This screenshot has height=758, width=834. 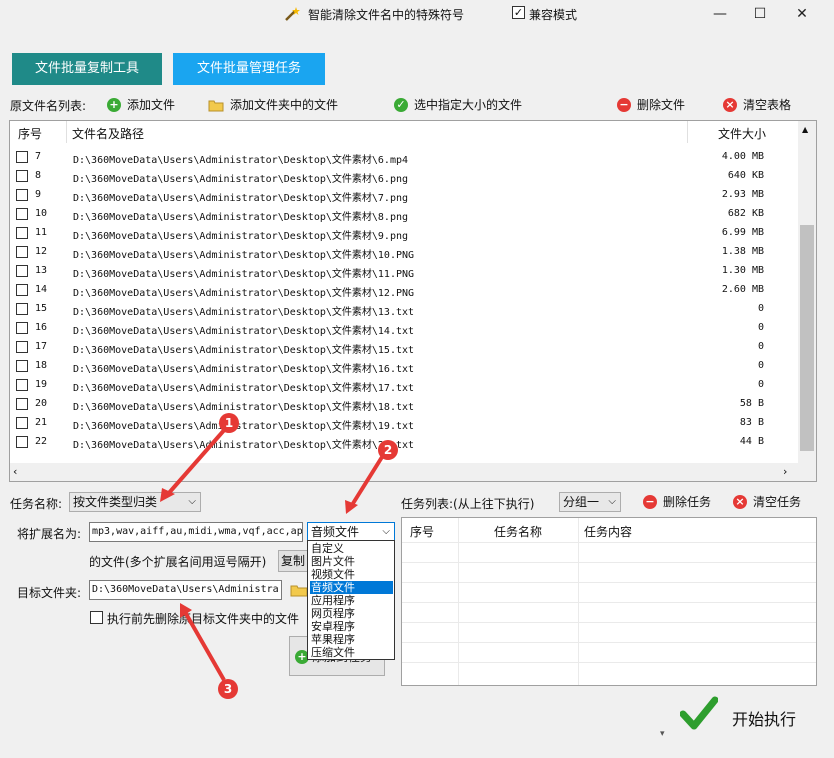 I want to click on annotation-arrows, so click(x=272, y=553).